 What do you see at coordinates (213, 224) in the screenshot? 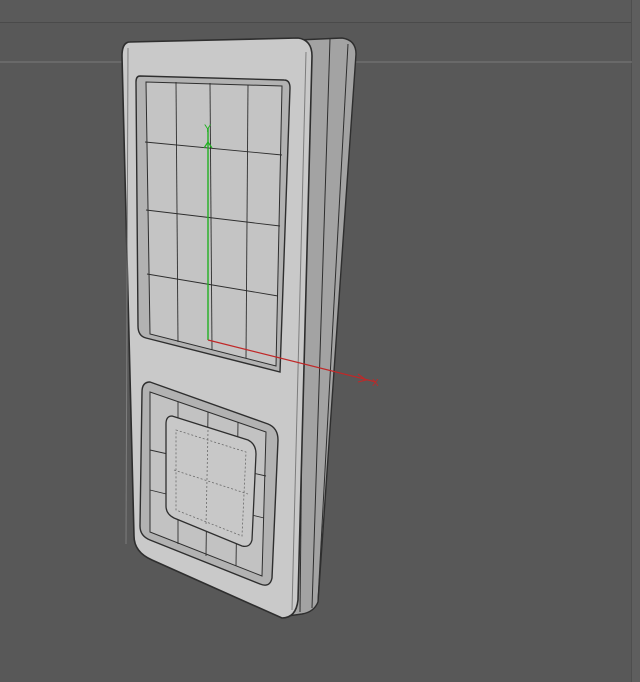
I see `screen-recess` at bounding box center [213, 224].